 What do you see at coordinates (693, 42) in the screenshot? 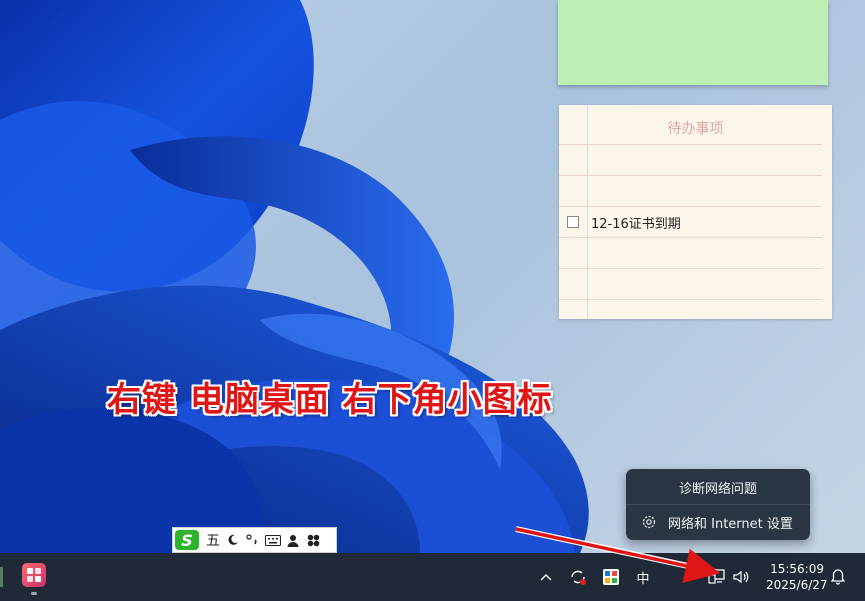
I see `sticky-note-green` at bounding box center [693, 42].